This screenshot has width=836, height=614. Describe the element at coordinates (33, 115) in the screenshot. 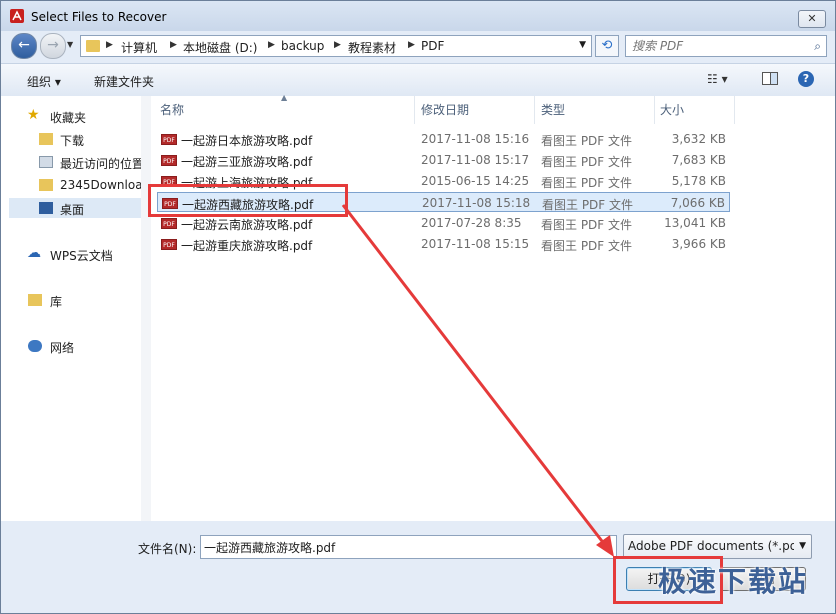

I see `star-icon: ★` at that location.